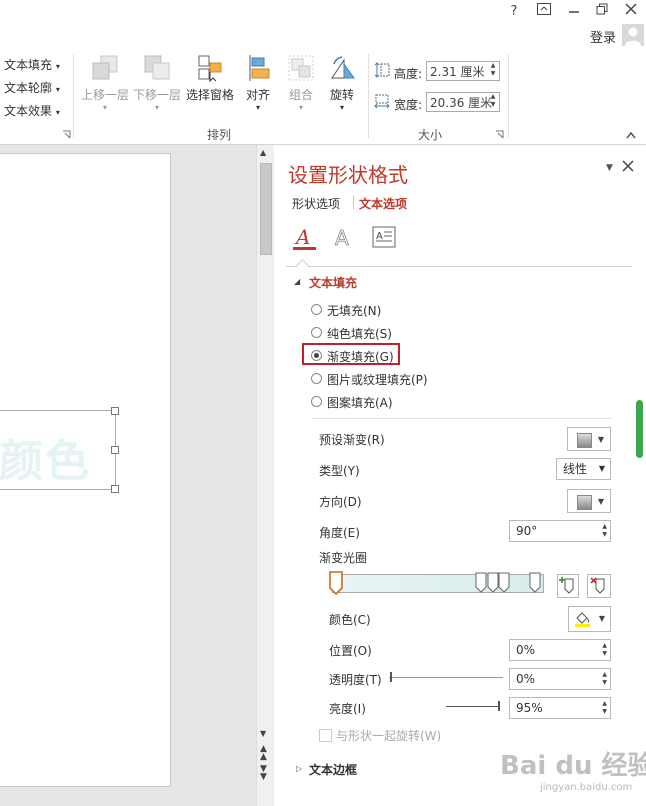 This screenshot has height=806, width=646. Describe the element at coordinates (389, 736) in the screenshot. I see `rotate-with-shape-label: 与形状一起旋转(W)` at that location.